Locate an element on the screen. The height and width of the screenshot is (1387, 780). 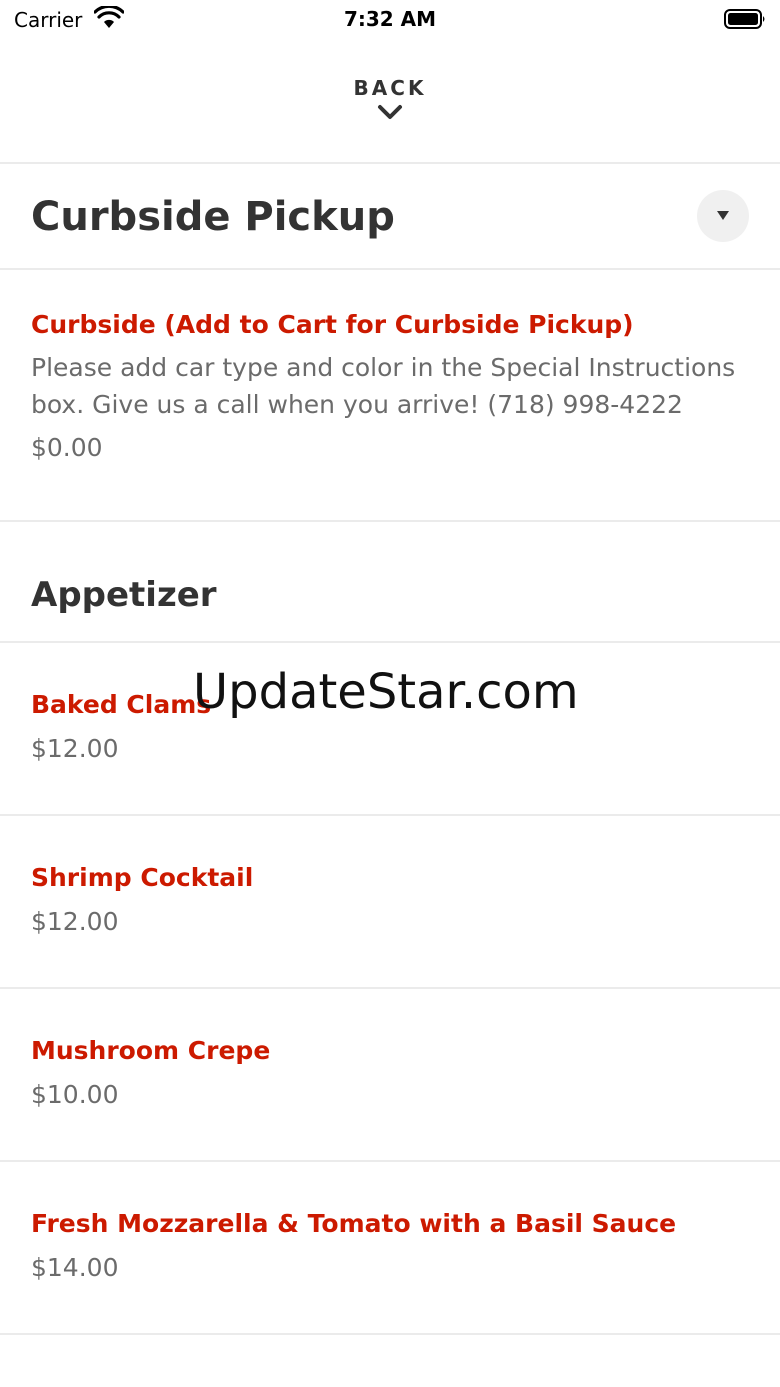
clock: 7:32 AM is located at coordinates (390, 19).